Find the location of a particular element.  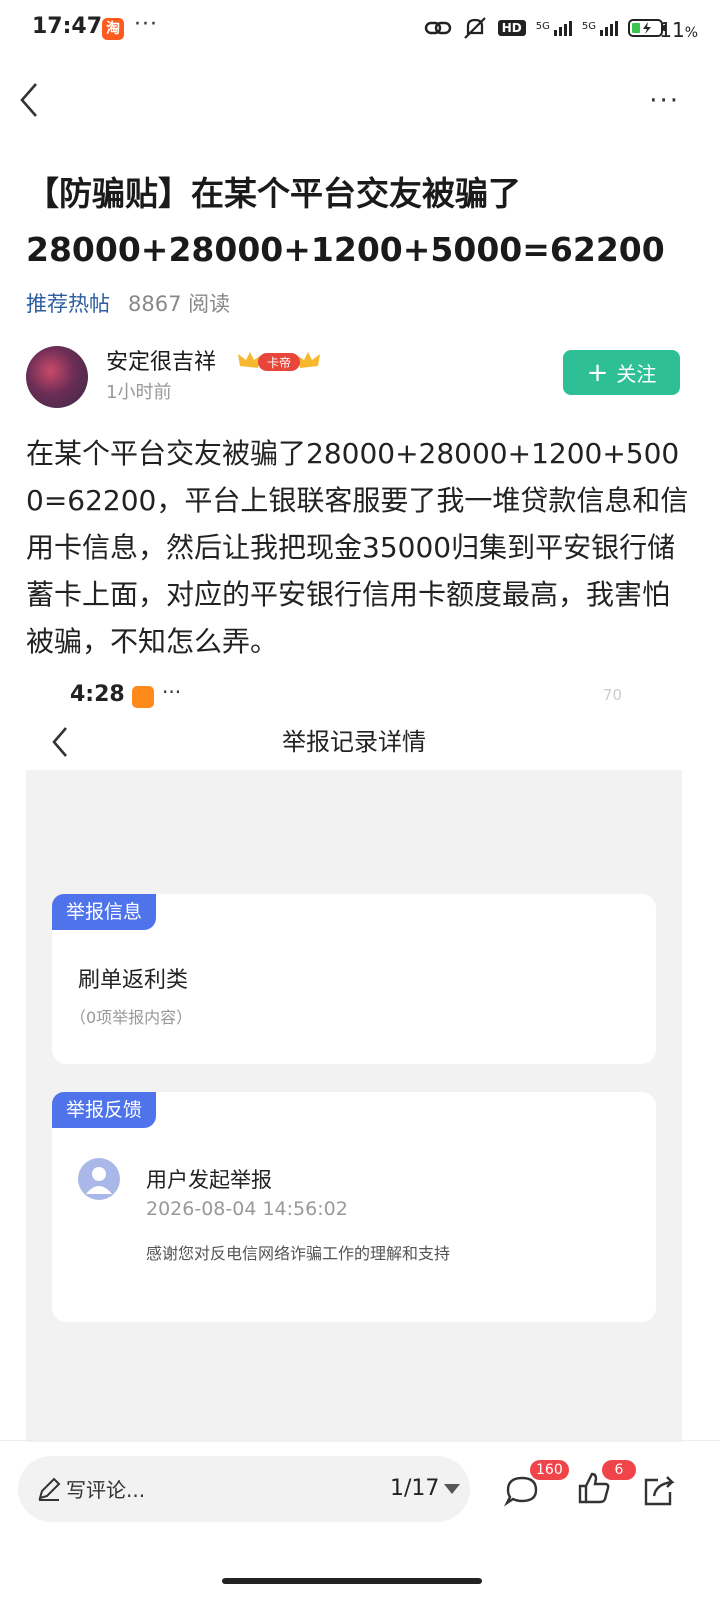

back-arrow-icon is located at coordinates (29, 100).